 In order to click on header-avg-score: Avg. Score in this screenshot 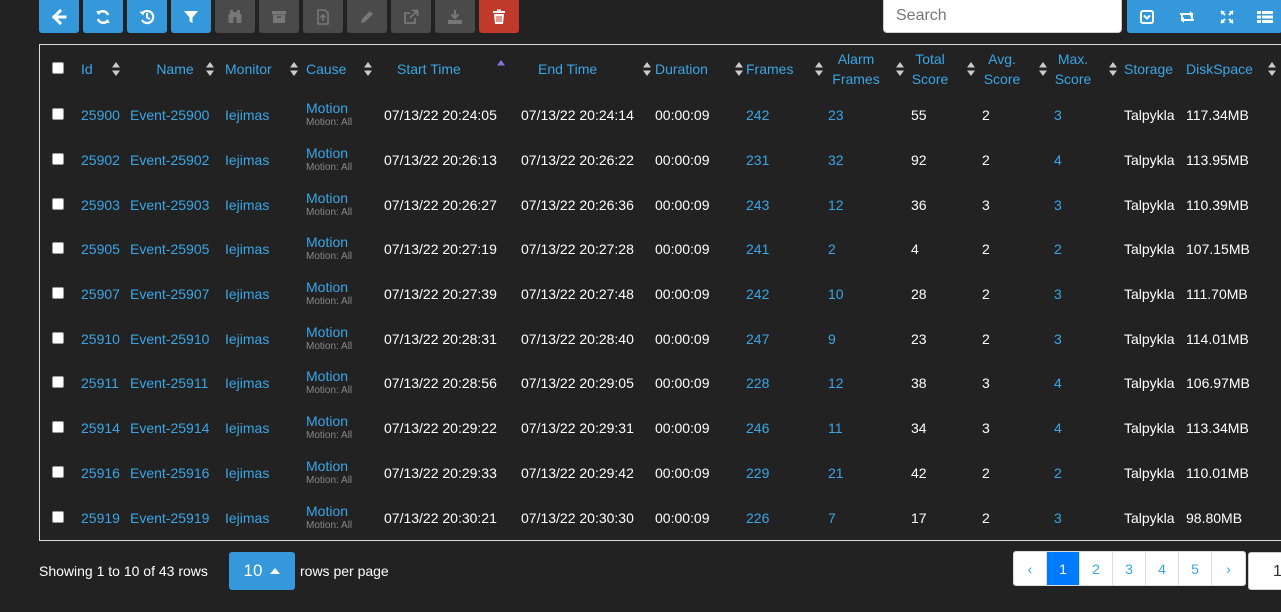, I will do `click(1017, 69)`.